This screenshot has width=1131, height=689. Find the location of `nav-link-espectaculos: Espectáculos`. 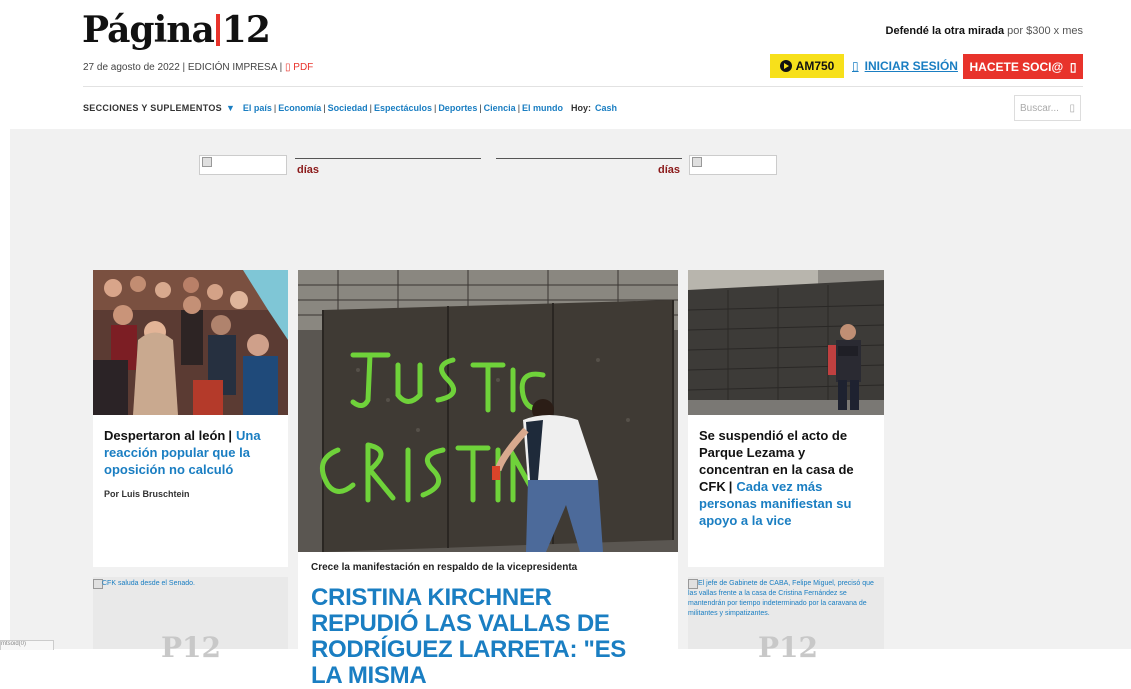

nav-link-espectaculos: Espectáculos is located at coordinates (403, 108).